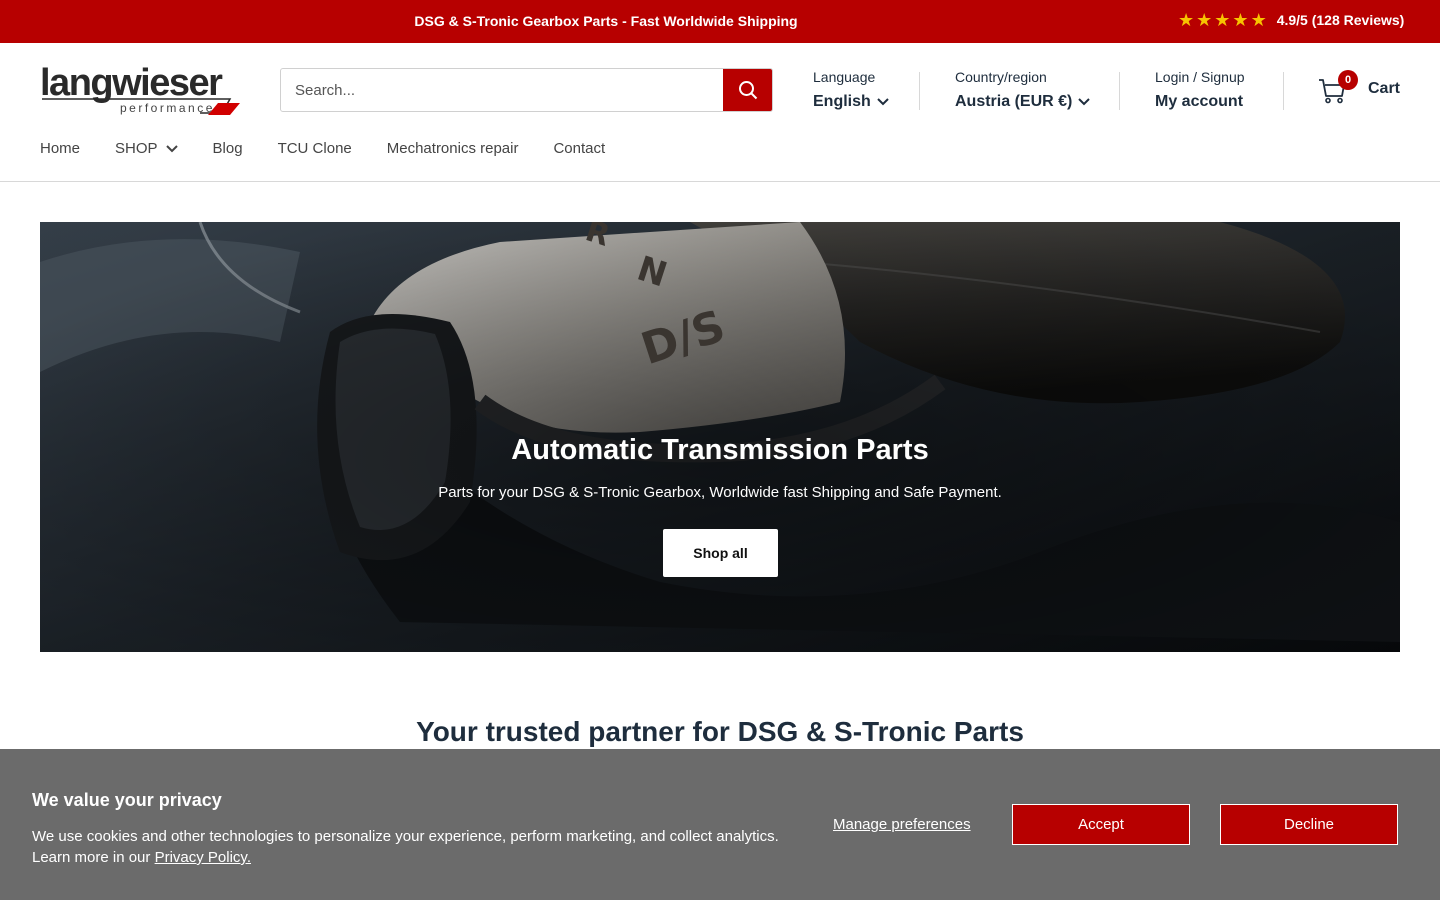  What do you see at coordinates (1200, 102) in the screenshot?
I see `my-account-link: My account` at bounding box center [1200, 102].